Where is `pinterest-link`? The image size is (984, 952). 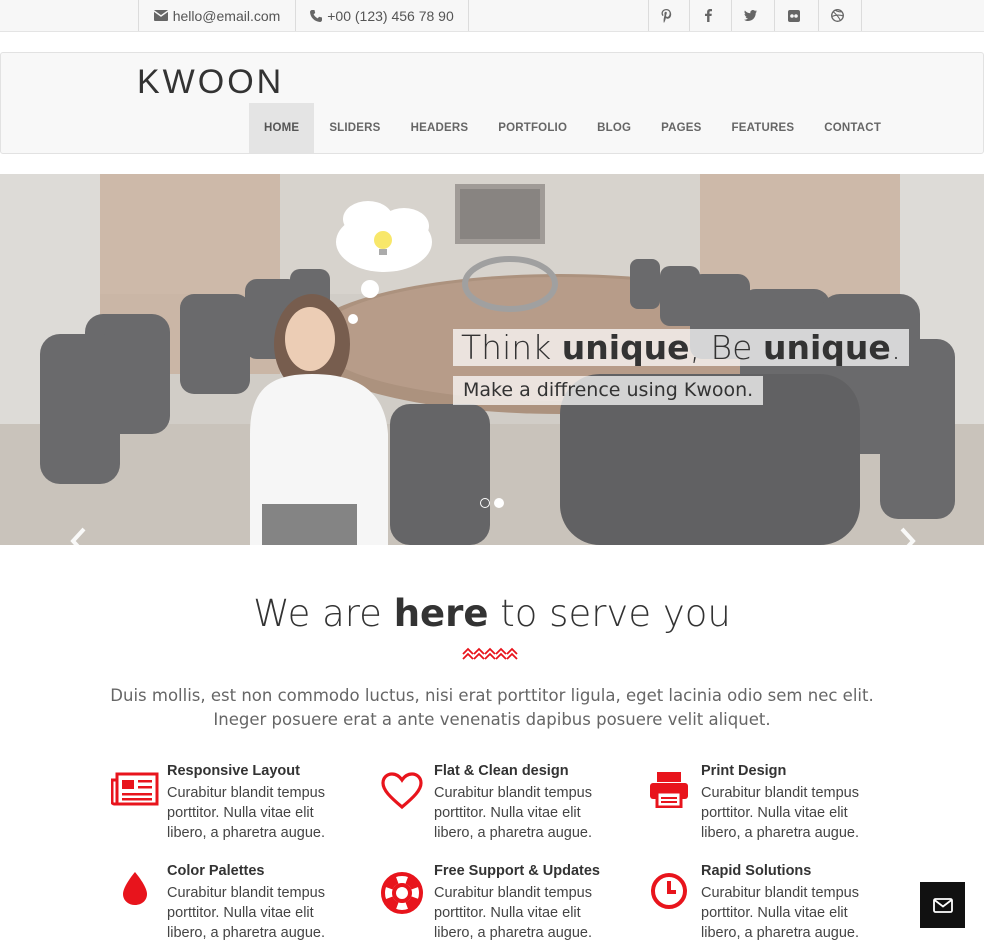 pinterest-link is located at coordinates (668, 15).